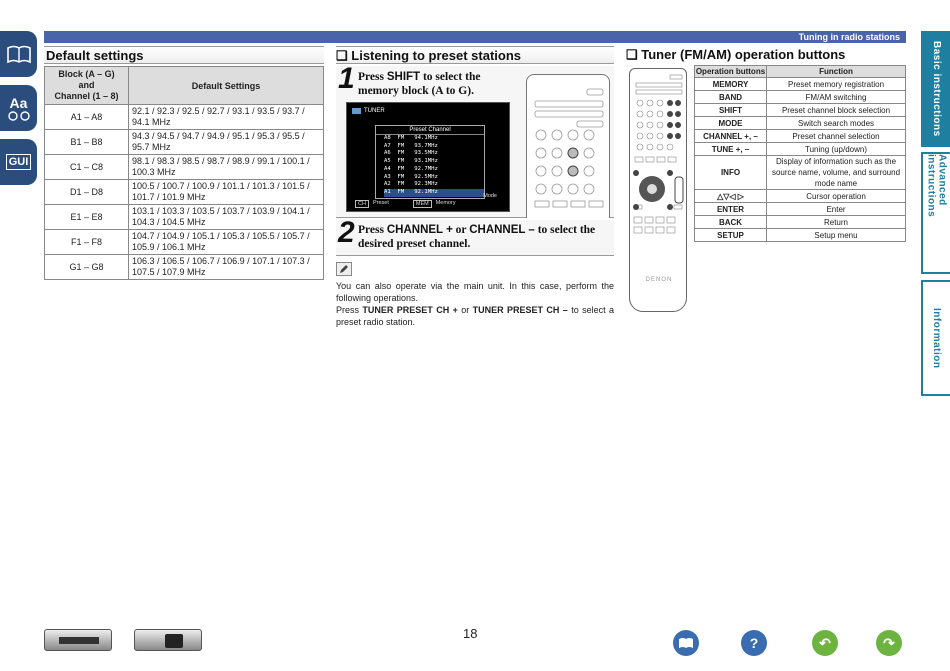 This screenshot has height=671, width=950. Describe the element at coordinates (411, 168) in the screenshot. I see `preset-channel-entry: A4 FM 92.7MHz` at that location.